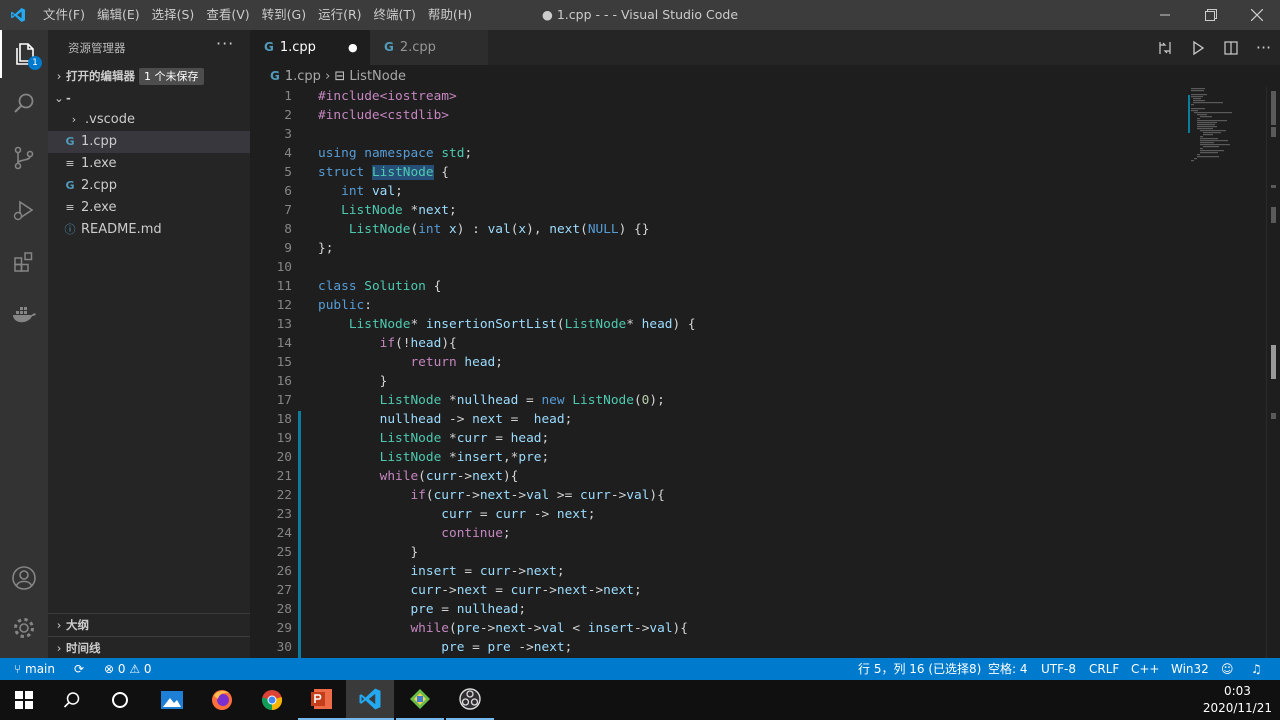 The image size is (1280, 720). Describe the element at coordinates (1104, 669) in the screenshot. I see `end-of-line: CRLF` at that location.